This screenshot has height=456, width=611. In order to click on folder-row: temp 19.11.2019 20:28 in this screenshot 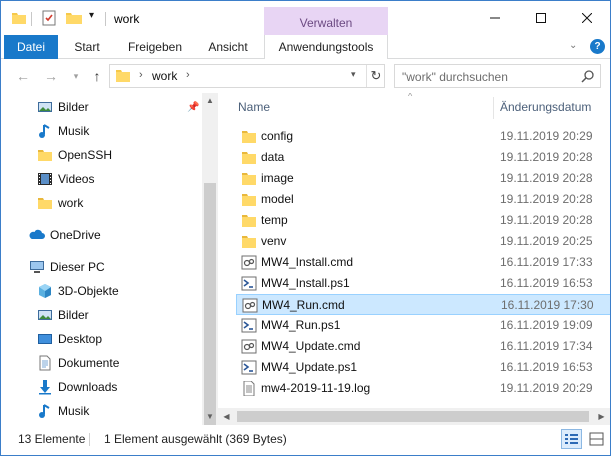, I will do `click(423, 220)`.